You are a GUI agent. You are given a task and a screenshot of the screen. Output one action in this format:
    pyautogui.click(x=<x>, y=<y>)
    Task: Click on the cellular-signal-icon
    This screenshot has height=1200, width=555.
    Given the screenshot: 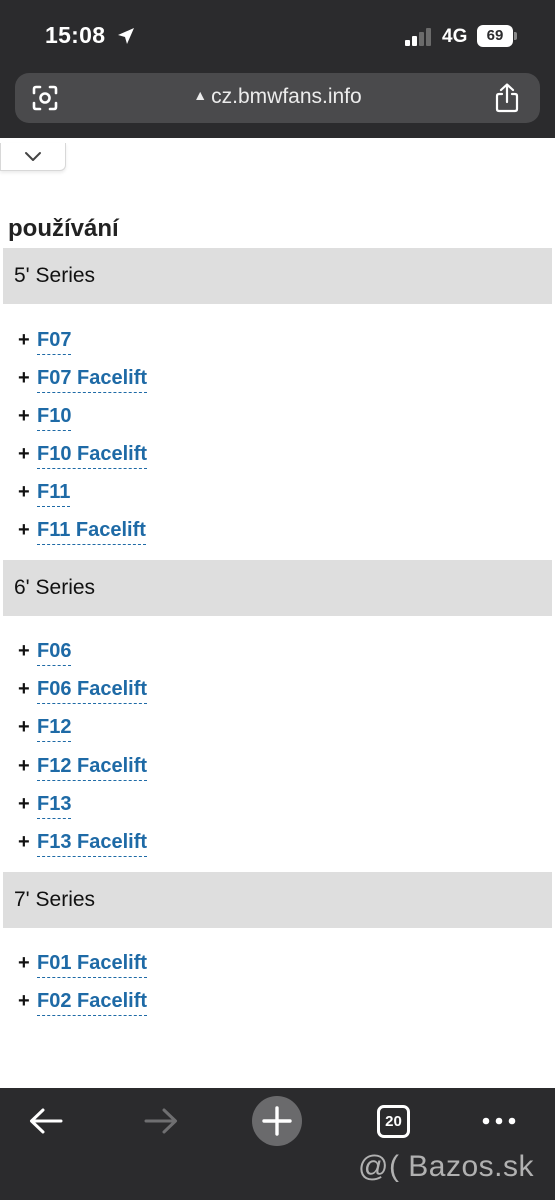 What is the action you would take?
    pyautogui.click(x=420, y=37)
    